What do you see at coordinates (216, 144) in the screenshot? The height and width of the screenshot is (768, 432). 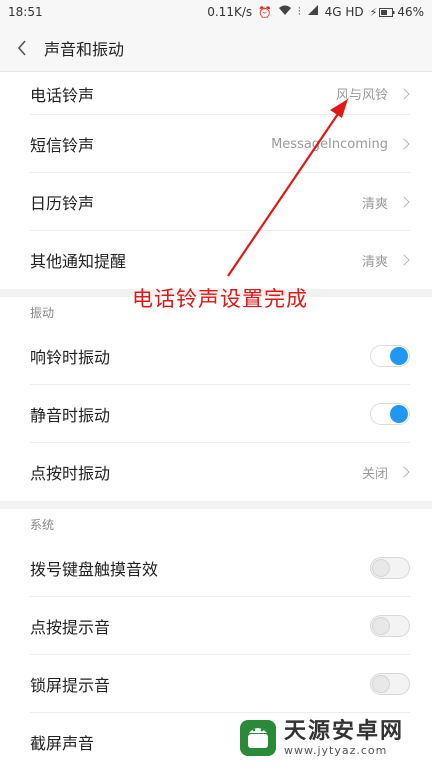 I see `ringtone-sms-row: 短信铃声 MessageIncoming` at bounding box center [216, 144].